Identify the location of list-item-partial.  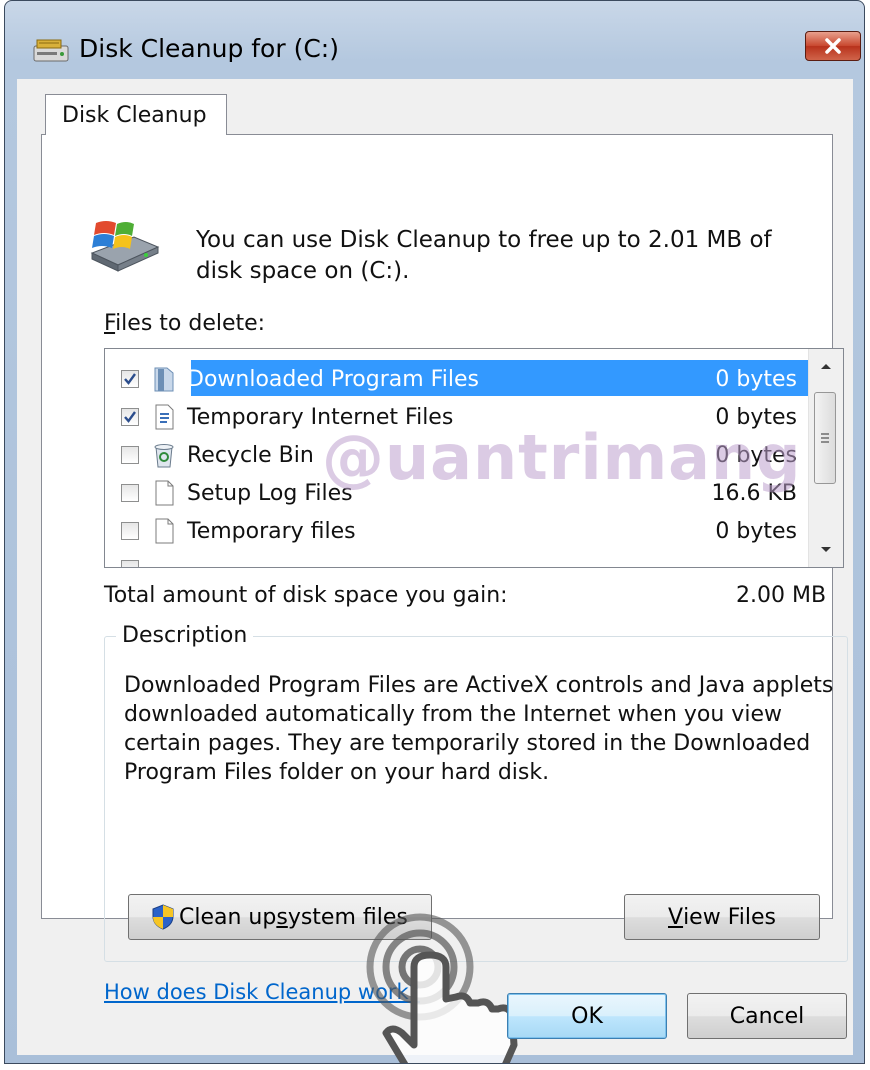
(458, 558).